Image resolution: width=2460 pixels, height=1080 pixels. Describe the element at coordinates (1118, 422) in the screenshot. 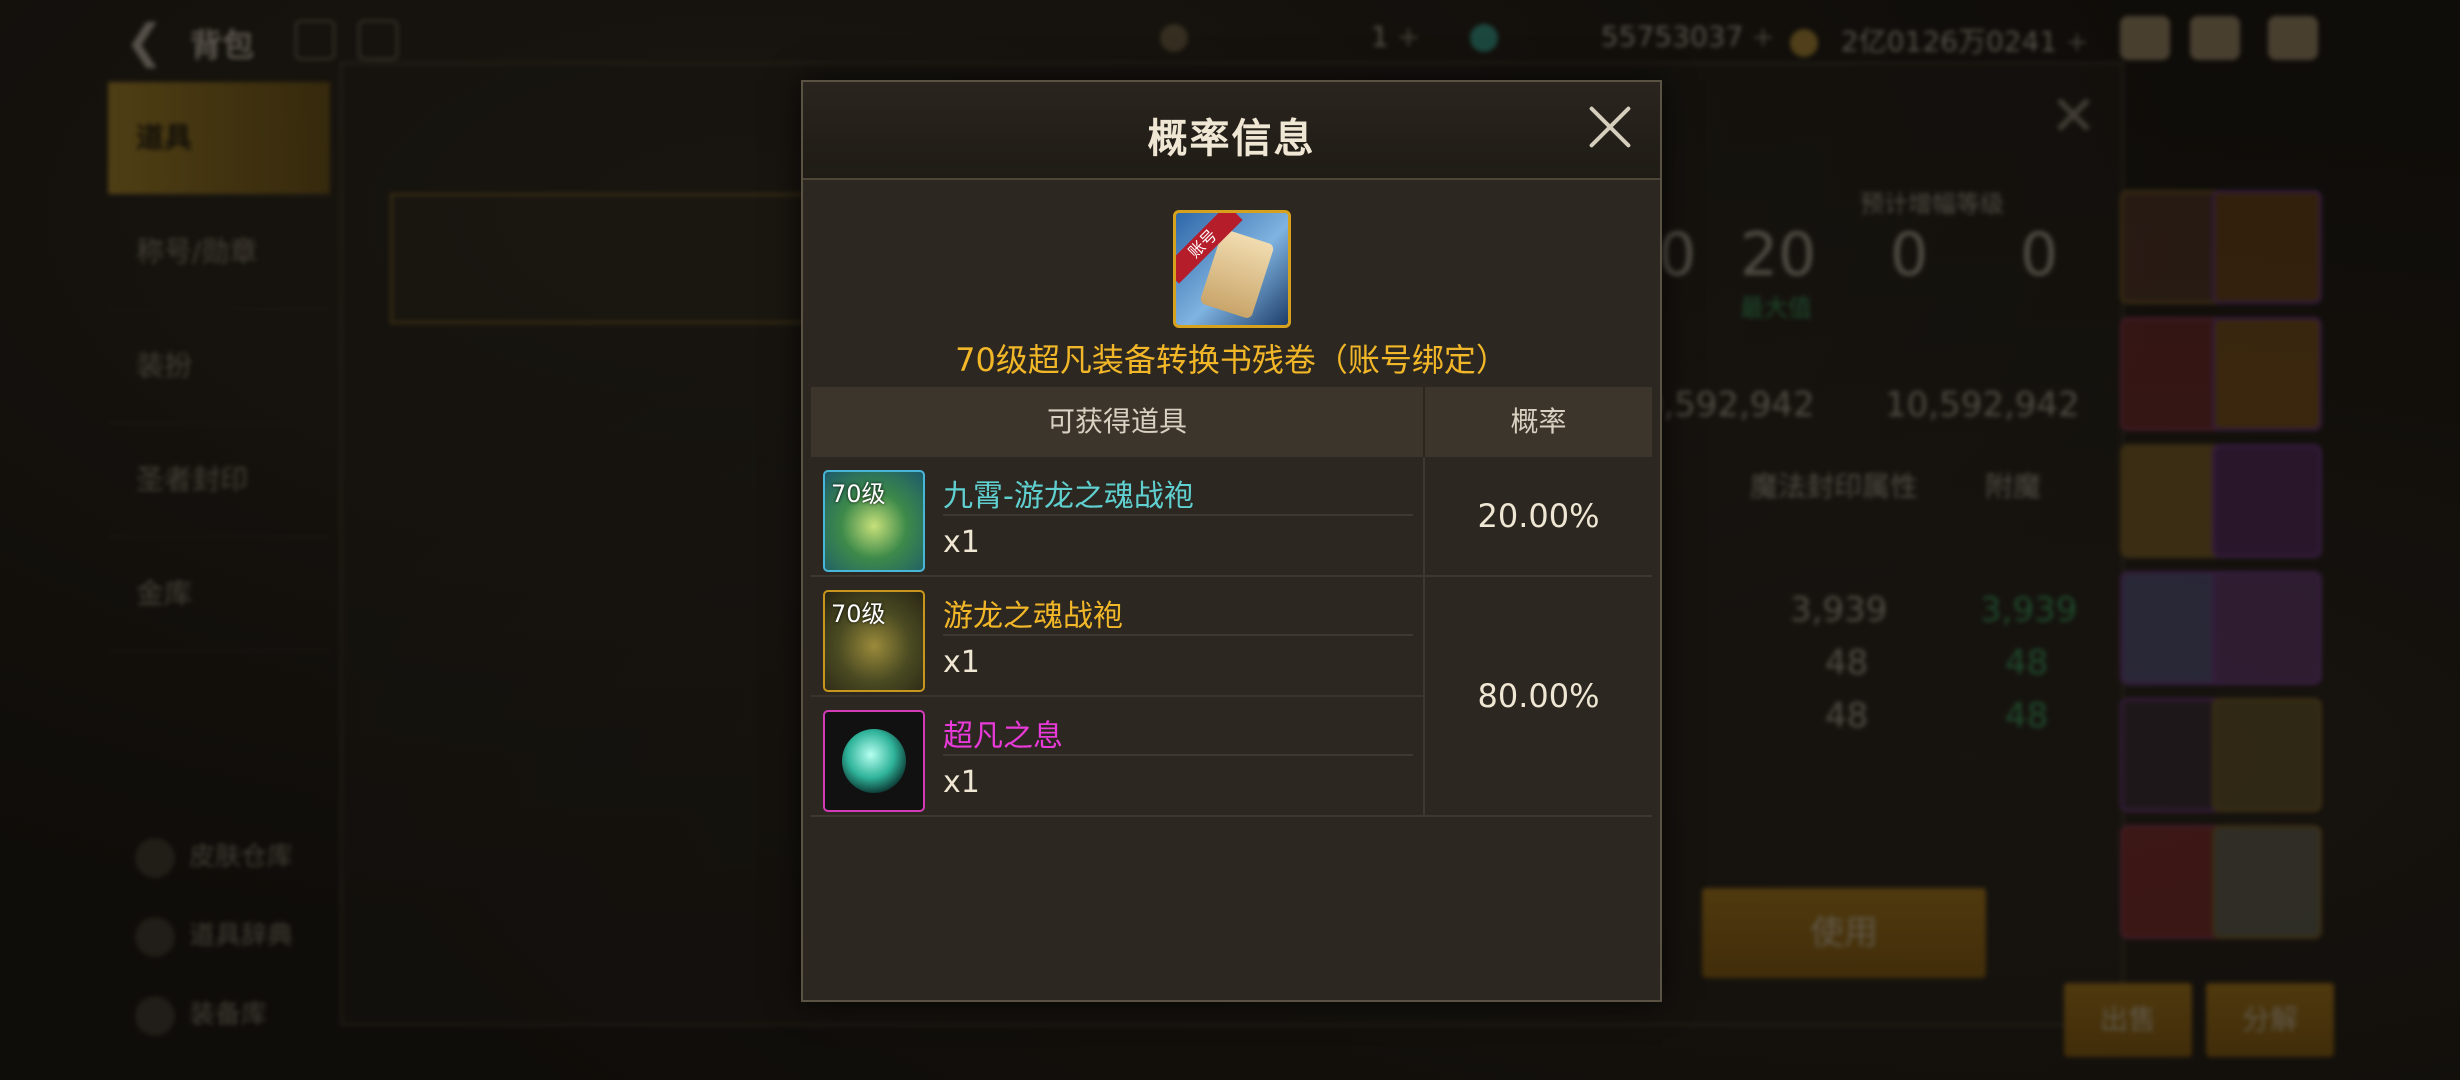

I see `col-obtainable-items: 可获得道具` at that location.